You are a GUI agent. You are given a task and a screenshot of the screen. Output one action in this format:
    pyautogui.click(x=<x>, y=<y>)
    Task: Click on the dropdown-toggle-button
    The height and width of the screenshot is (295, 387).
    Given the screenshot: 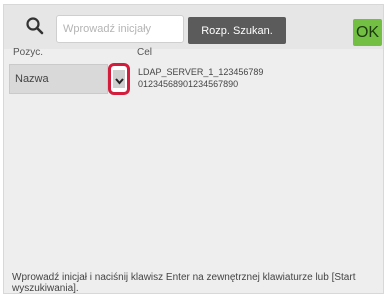 What is the action you would take?
    pyautogui.click(x=119, y=79)
    